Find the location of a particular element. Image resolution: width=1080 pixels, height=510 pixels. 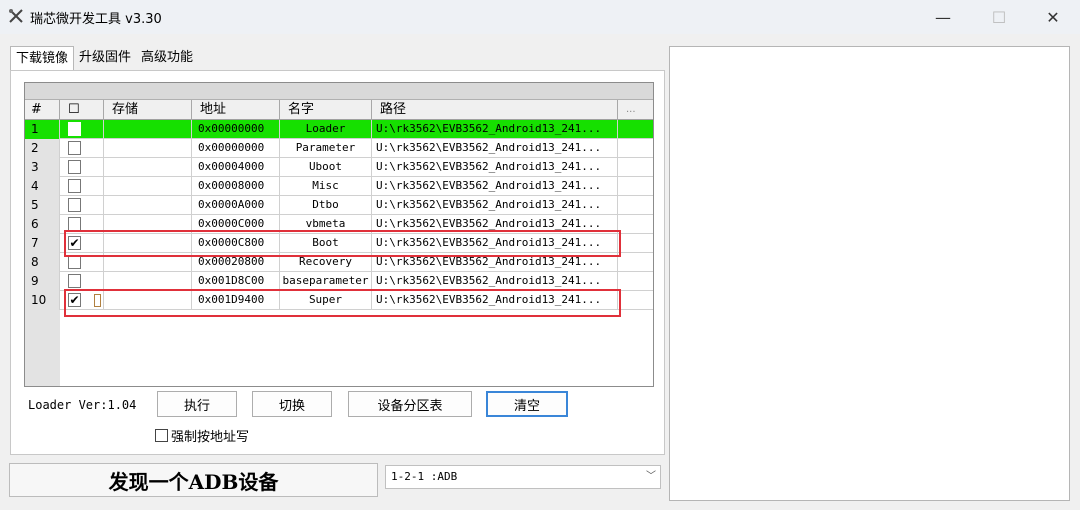

device-status: 发现一个ADB设备 is located at coordinates (193, 480).